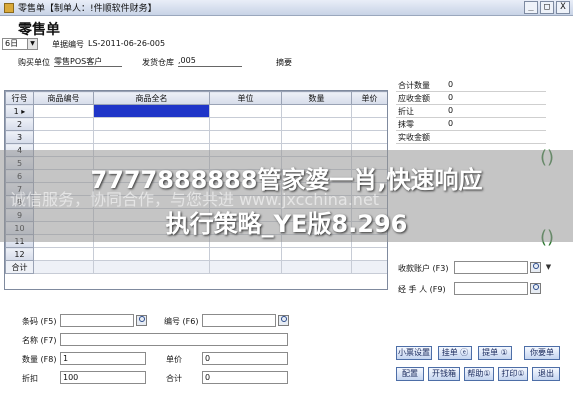  Describe the element at coordinates (471, 98) in the screenshot. I see `summary-row: 应收金额 0` at that location.